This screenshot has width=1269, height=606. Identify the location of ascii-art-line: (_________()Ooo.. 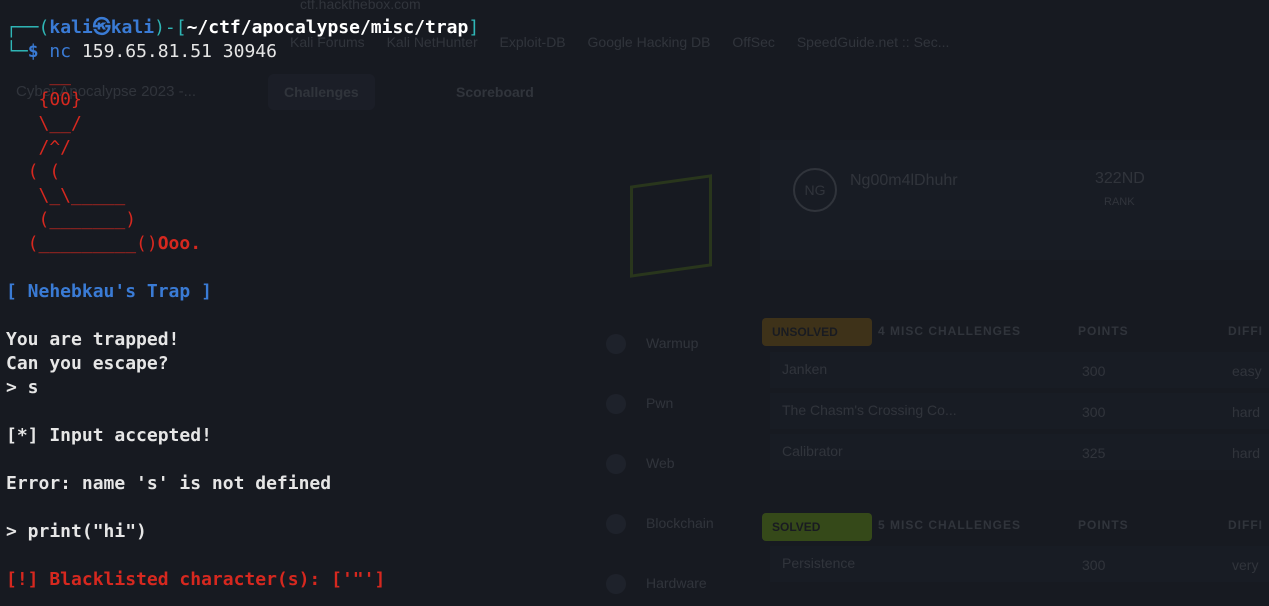
(103, 244).